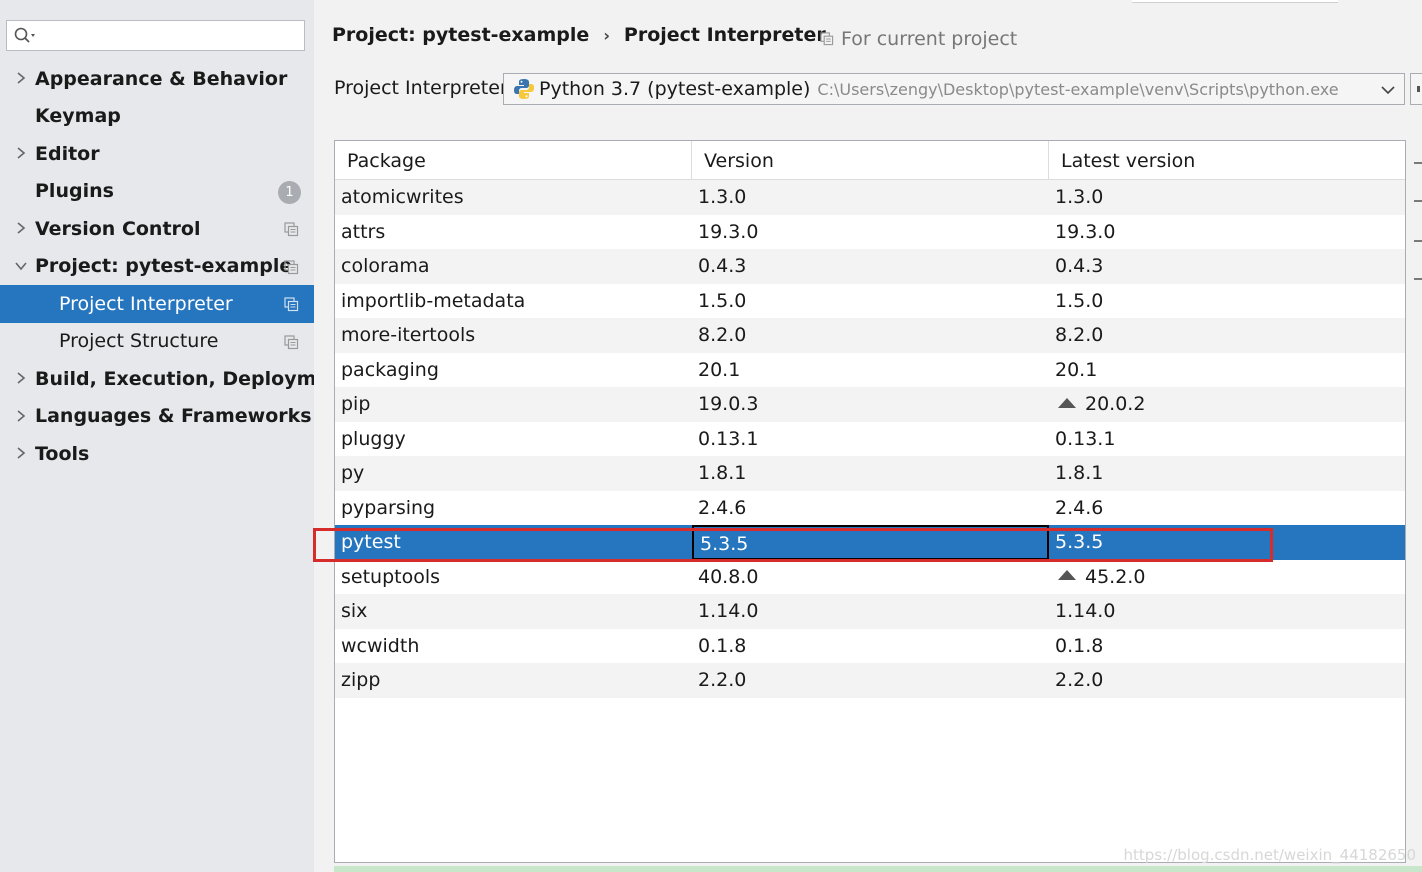 The image size is (1422, 872). I want to click on show-early-releases-icon, so click(1418, 279).